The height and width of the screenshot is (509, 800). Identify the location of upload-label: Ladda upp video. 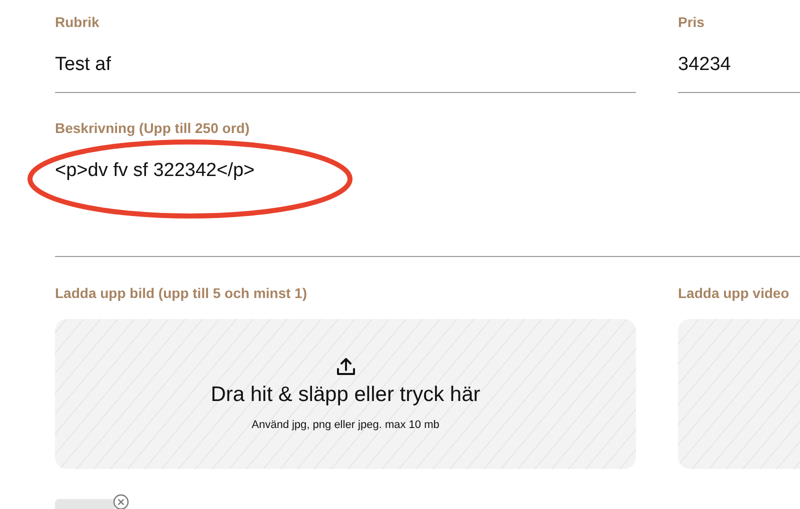
(734, 293).